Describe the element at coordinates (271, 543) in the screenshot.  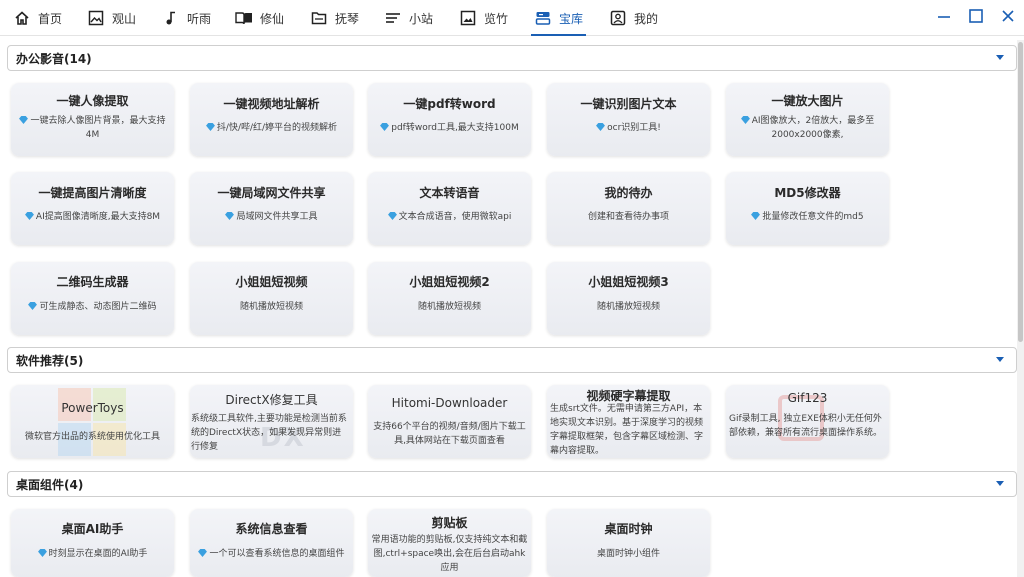
I see `widget-card-system-info: 系统信息查看 一个可以查看系统信息的桌面组件` at that location.